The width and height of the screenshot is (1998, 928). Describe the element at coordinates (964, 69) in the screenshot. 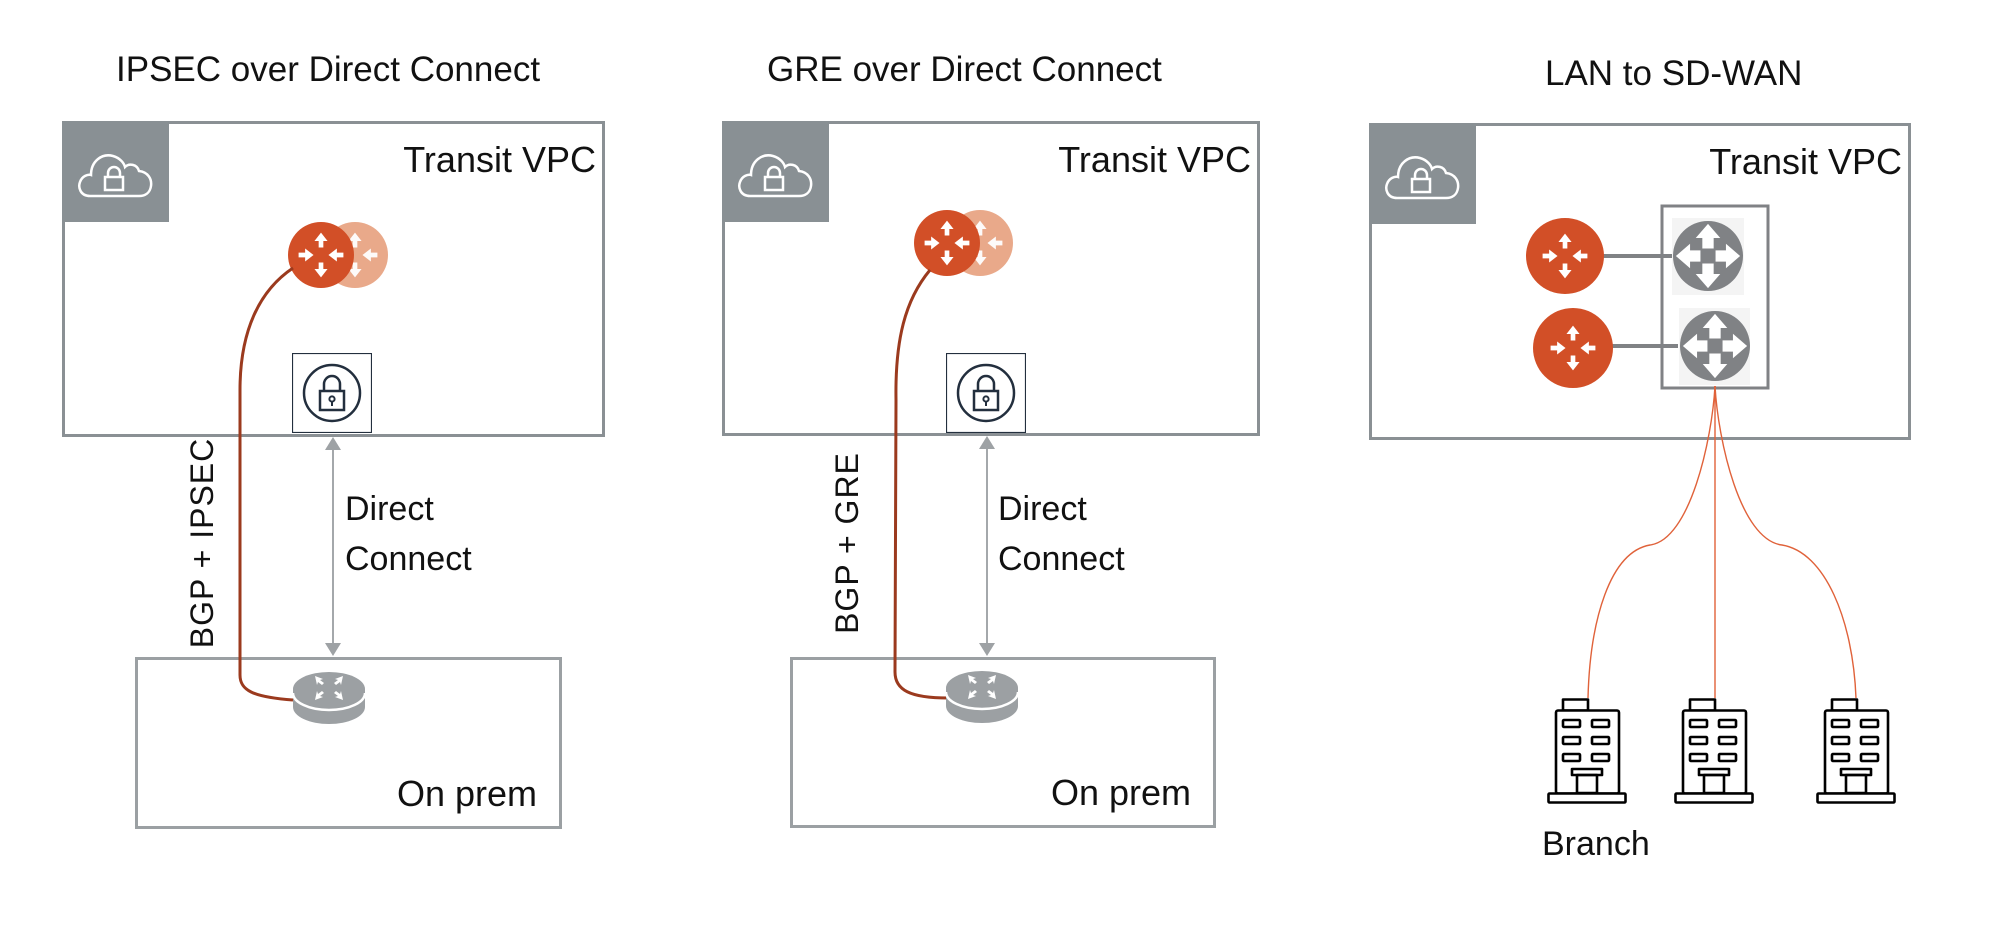

I see `panel-title: GRE over Direct Connect` at that location.